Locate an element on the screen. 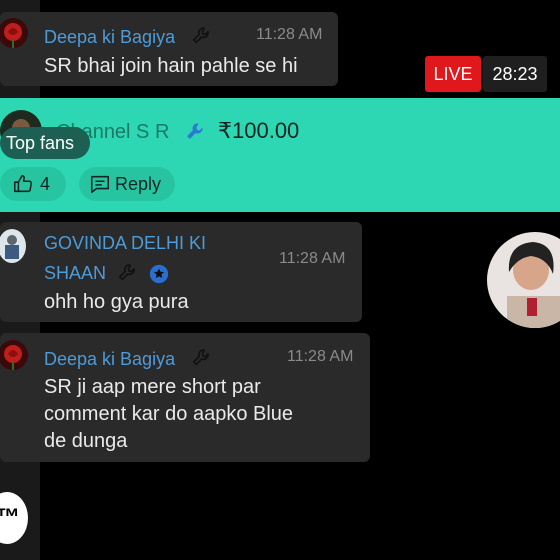 The width and height of the screenshot is (560, 560). reaction-icon: ™ is located at coordinates (10, 518).